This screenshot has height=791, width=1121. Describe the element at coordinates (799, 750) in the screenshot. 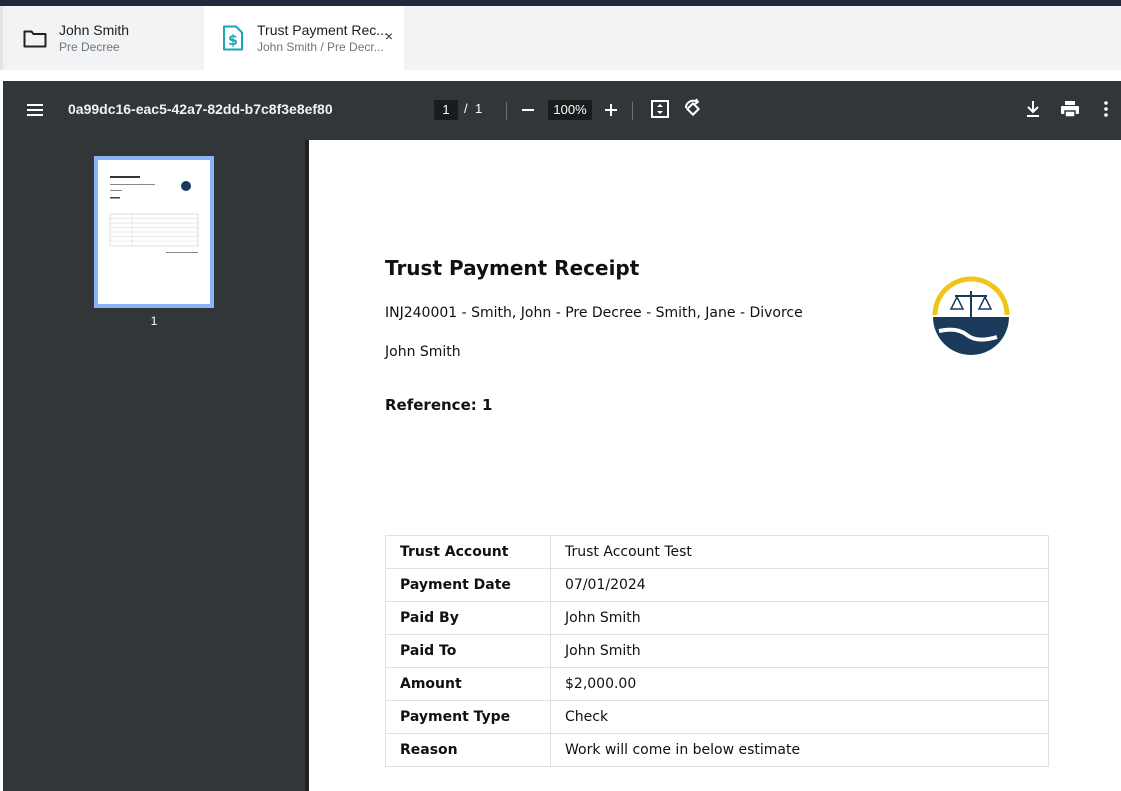

I see `field-value: Work will come in below estimate` at that location.